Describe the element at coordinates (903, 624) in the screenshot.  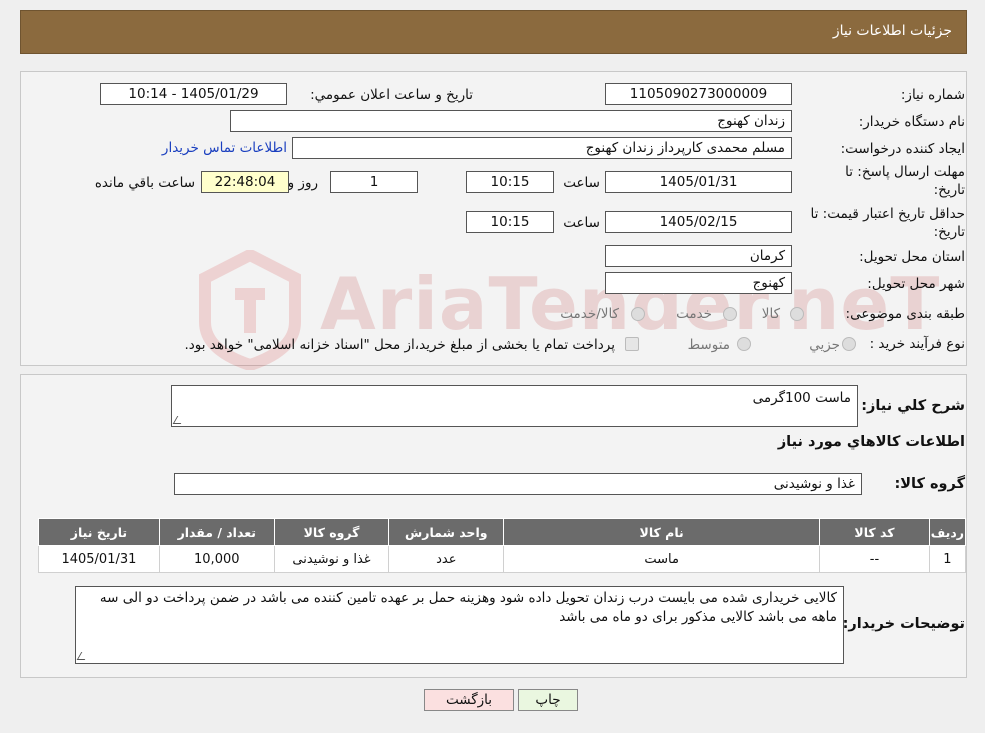
I see `buyer-notes-label: توضيحات خريدار:` at that location.